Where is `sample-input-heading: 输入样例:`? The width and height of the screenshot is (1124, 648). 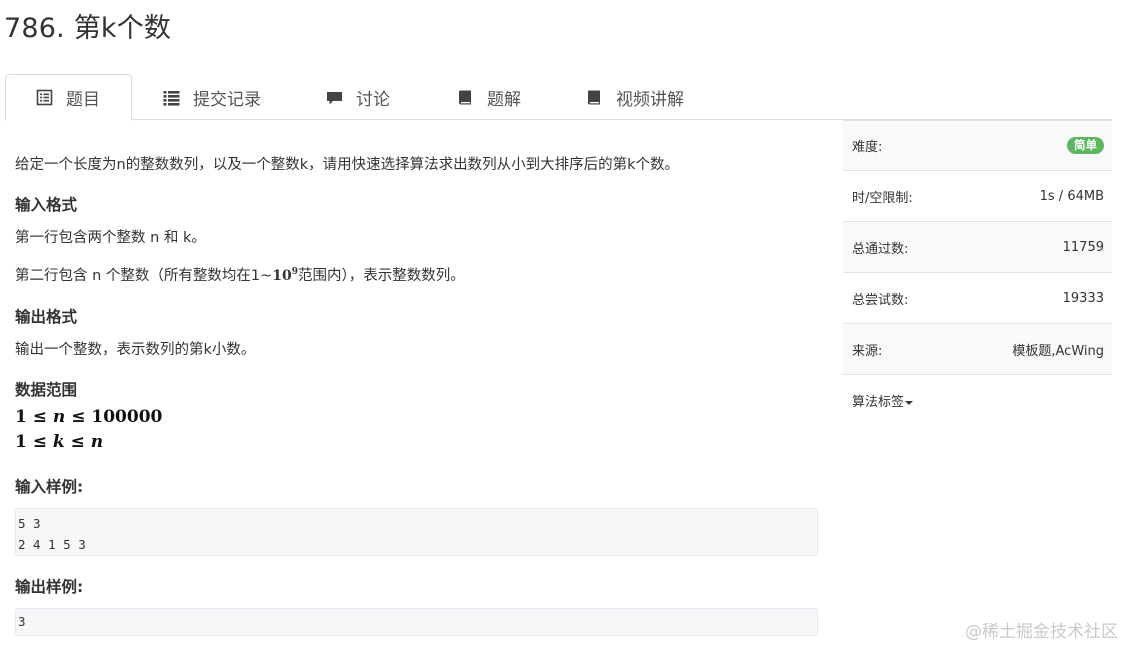
sample-input-heading: 输入样例: is located at coordinates (49, 487).